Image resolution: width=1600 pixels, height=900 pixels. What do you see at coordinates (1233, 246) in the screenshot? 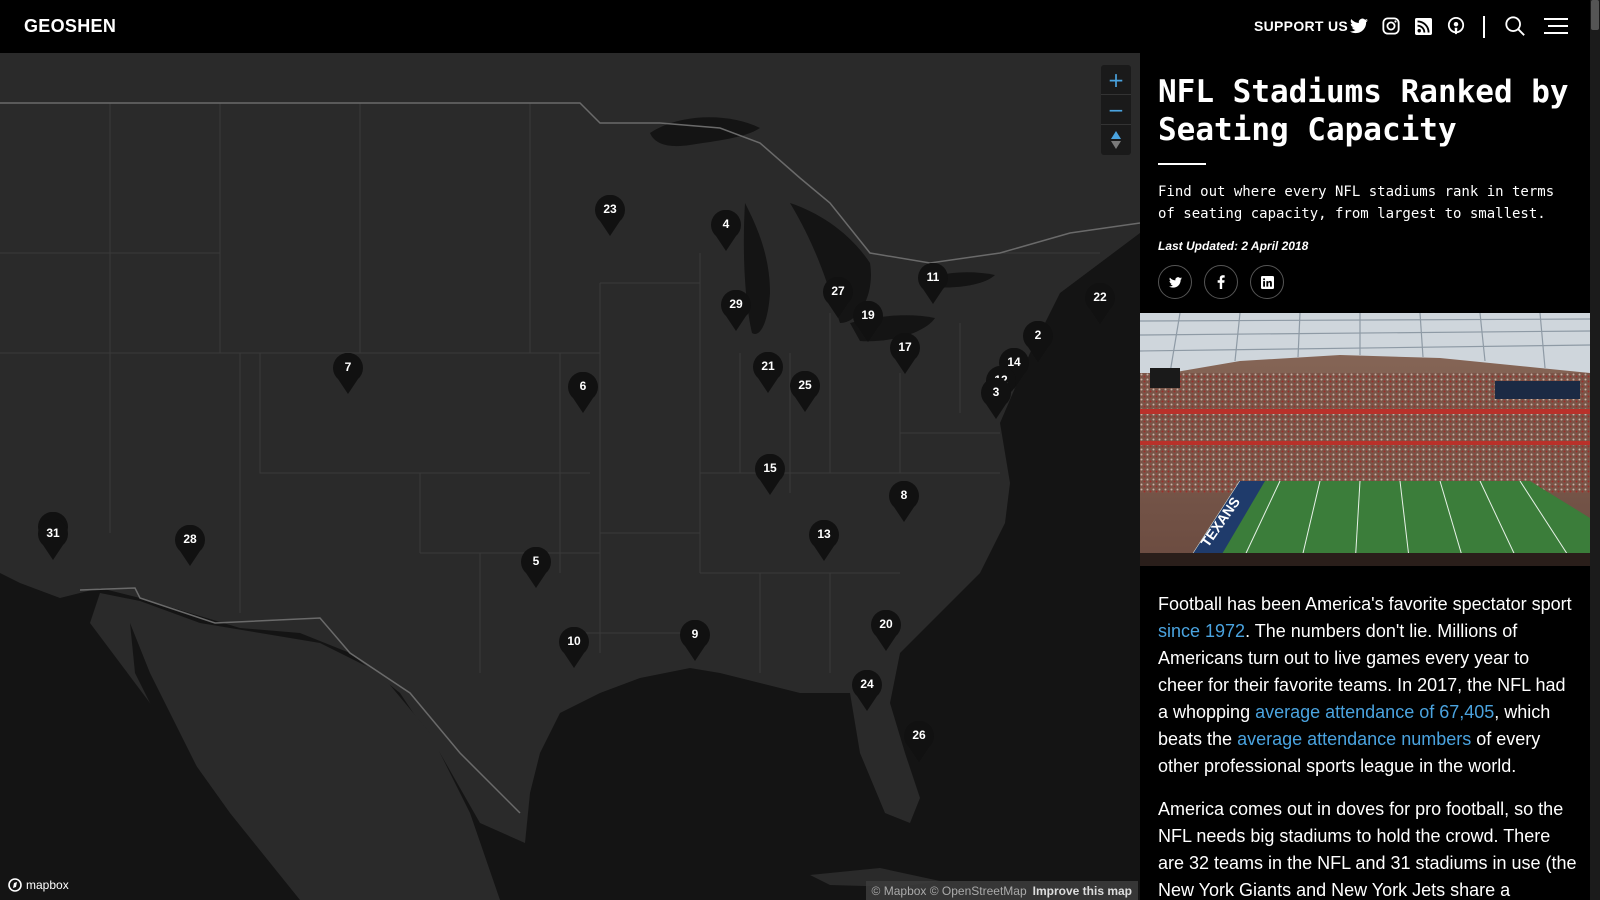
I see `last-updated: Last Updated: 2 April 2018` at bounding box center [1233, 246].